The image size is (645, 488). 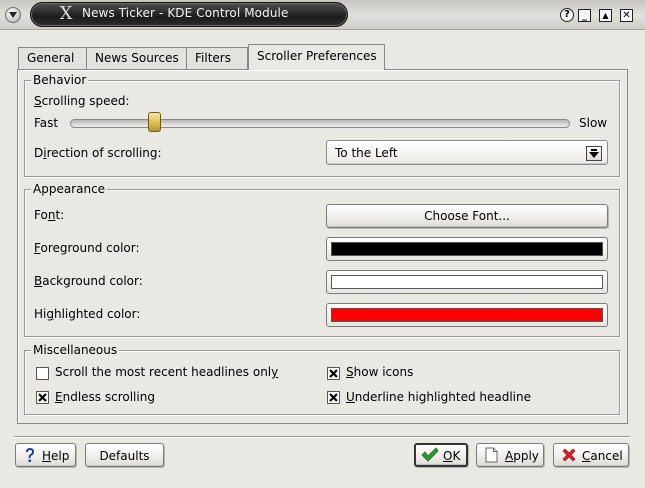 I want to click on highlighted-color-label: Highlighted color:, so click(x=87, y=314).